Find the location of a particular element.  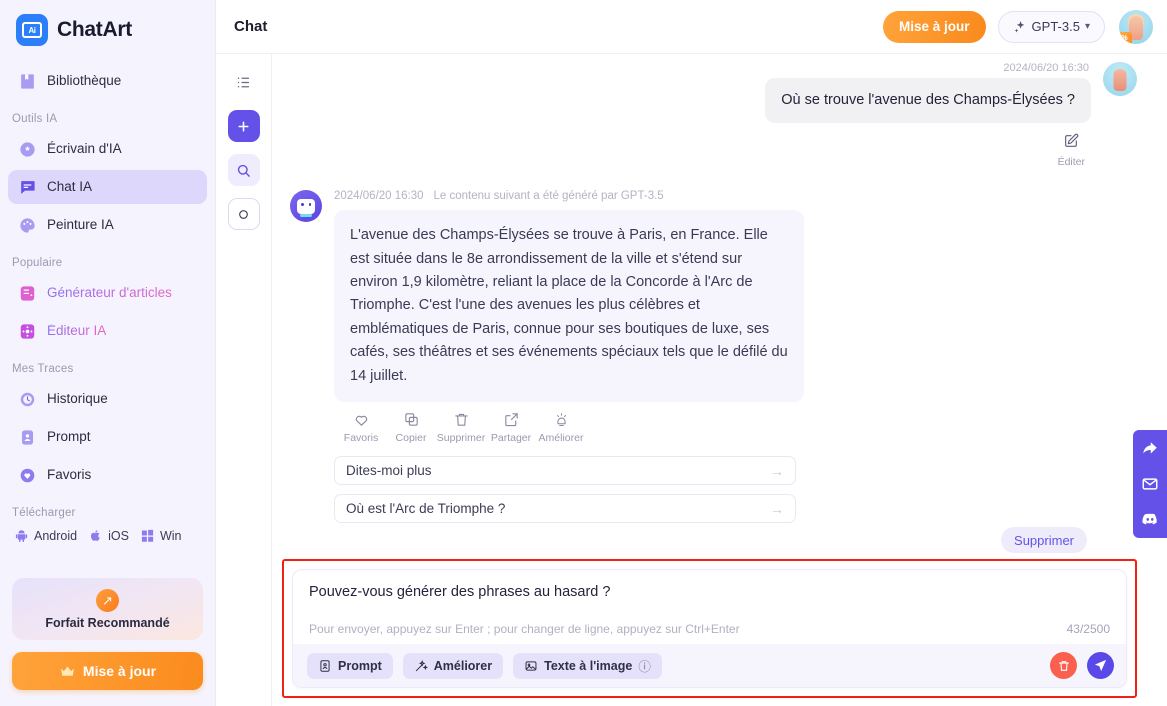

download-platforms: Android iOS Win is located at coordinates (107, 532).